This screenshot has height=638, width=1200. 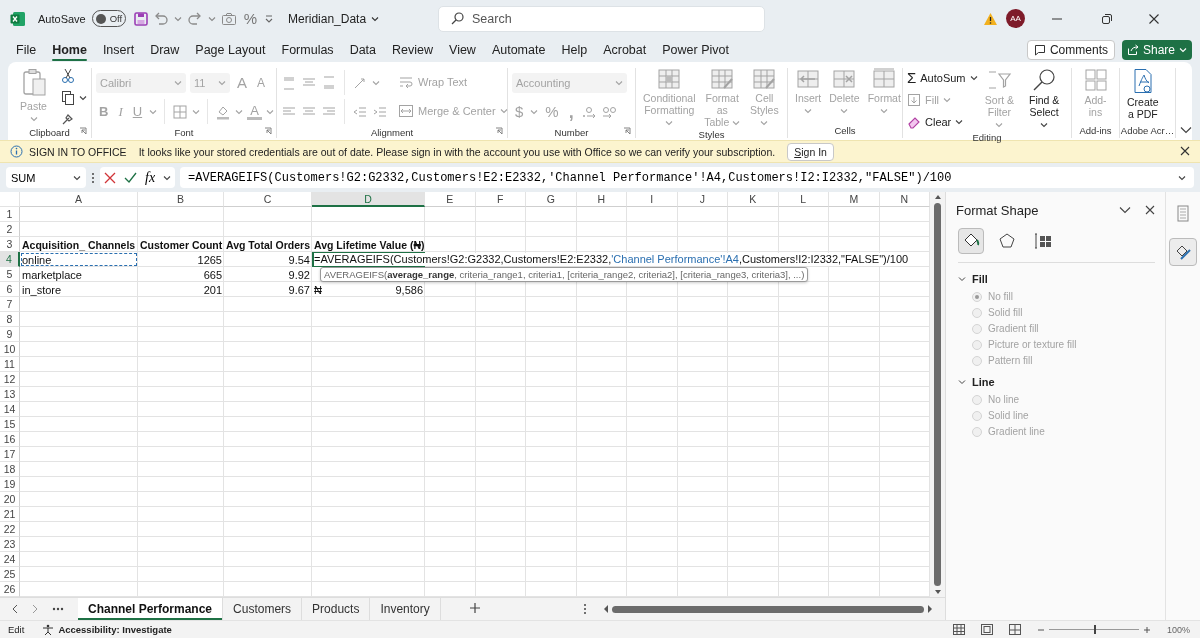 What do you see at coordinates (130, 177) in the screenshot?
I see `enter-icon` at bounding box center [130, 177].